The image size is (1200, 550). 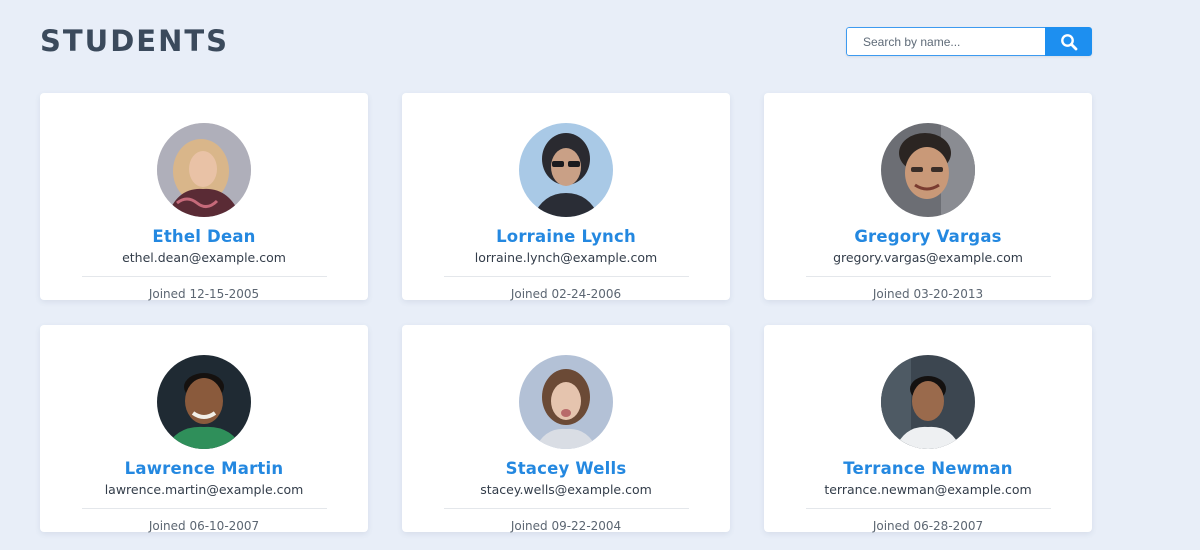 I want to click on search-icon, so click(x=1068, y=41).